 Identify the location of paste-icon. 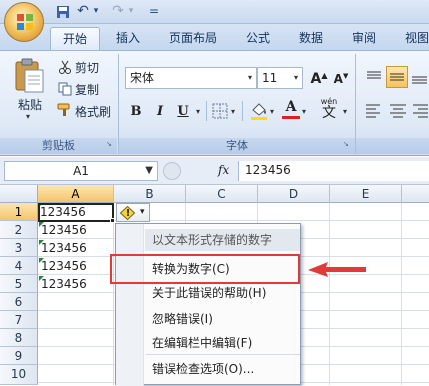
(29, 76).